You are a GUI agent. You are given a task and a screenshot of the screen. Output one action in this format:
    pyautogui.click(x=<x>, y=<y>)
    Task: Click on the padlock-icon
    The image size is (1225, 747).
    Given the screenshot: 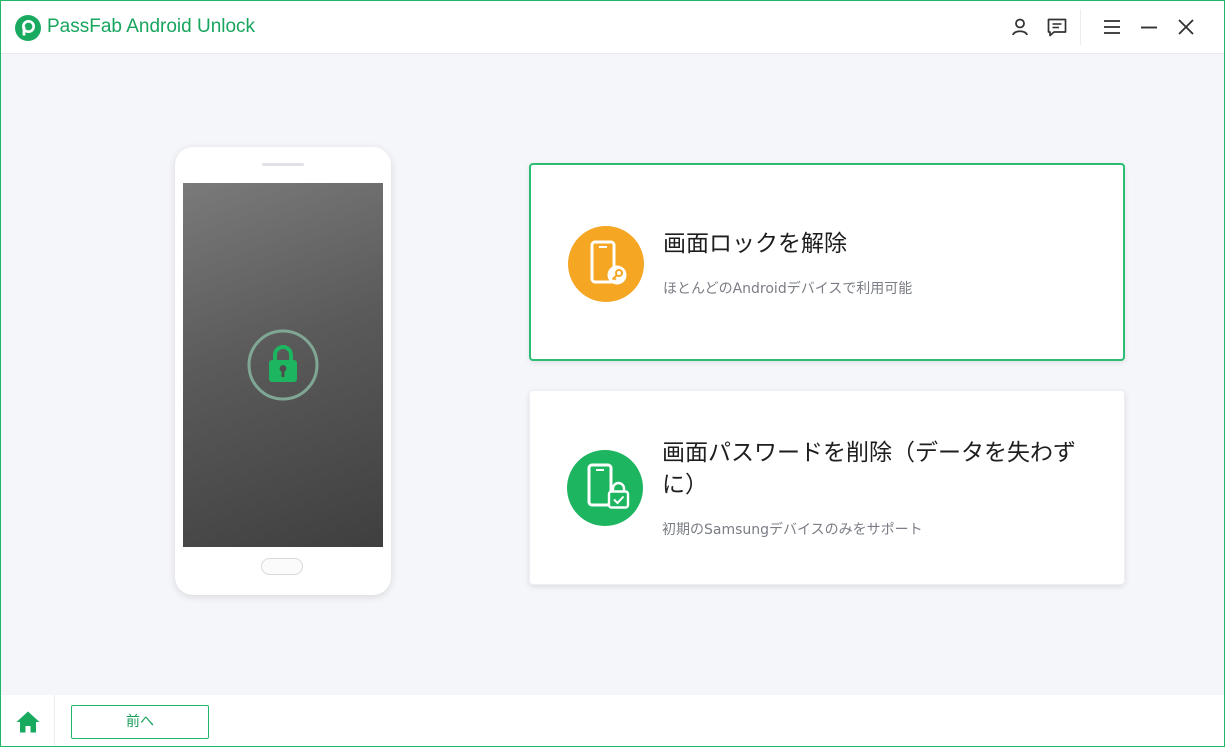 What is the action you would take?
    pyautogui.click(x=283, y=365)
    